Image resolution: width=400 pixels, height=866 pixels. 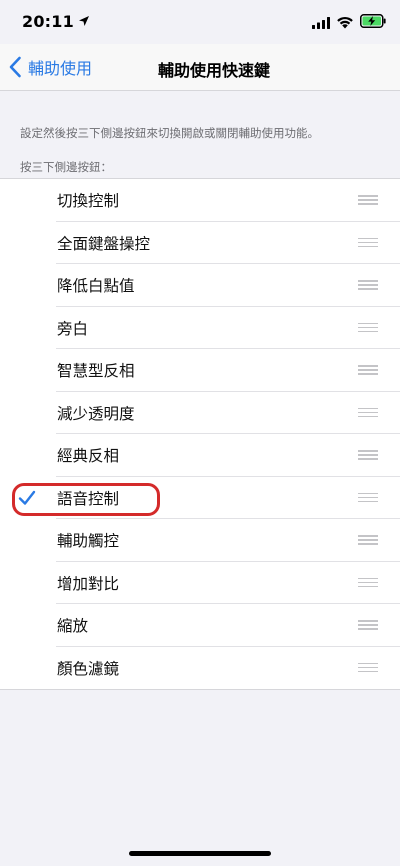 What do you see at coordinates (345, 22) in the screenshot?
I see `wifi-icon` at bounding box center [345, 22].